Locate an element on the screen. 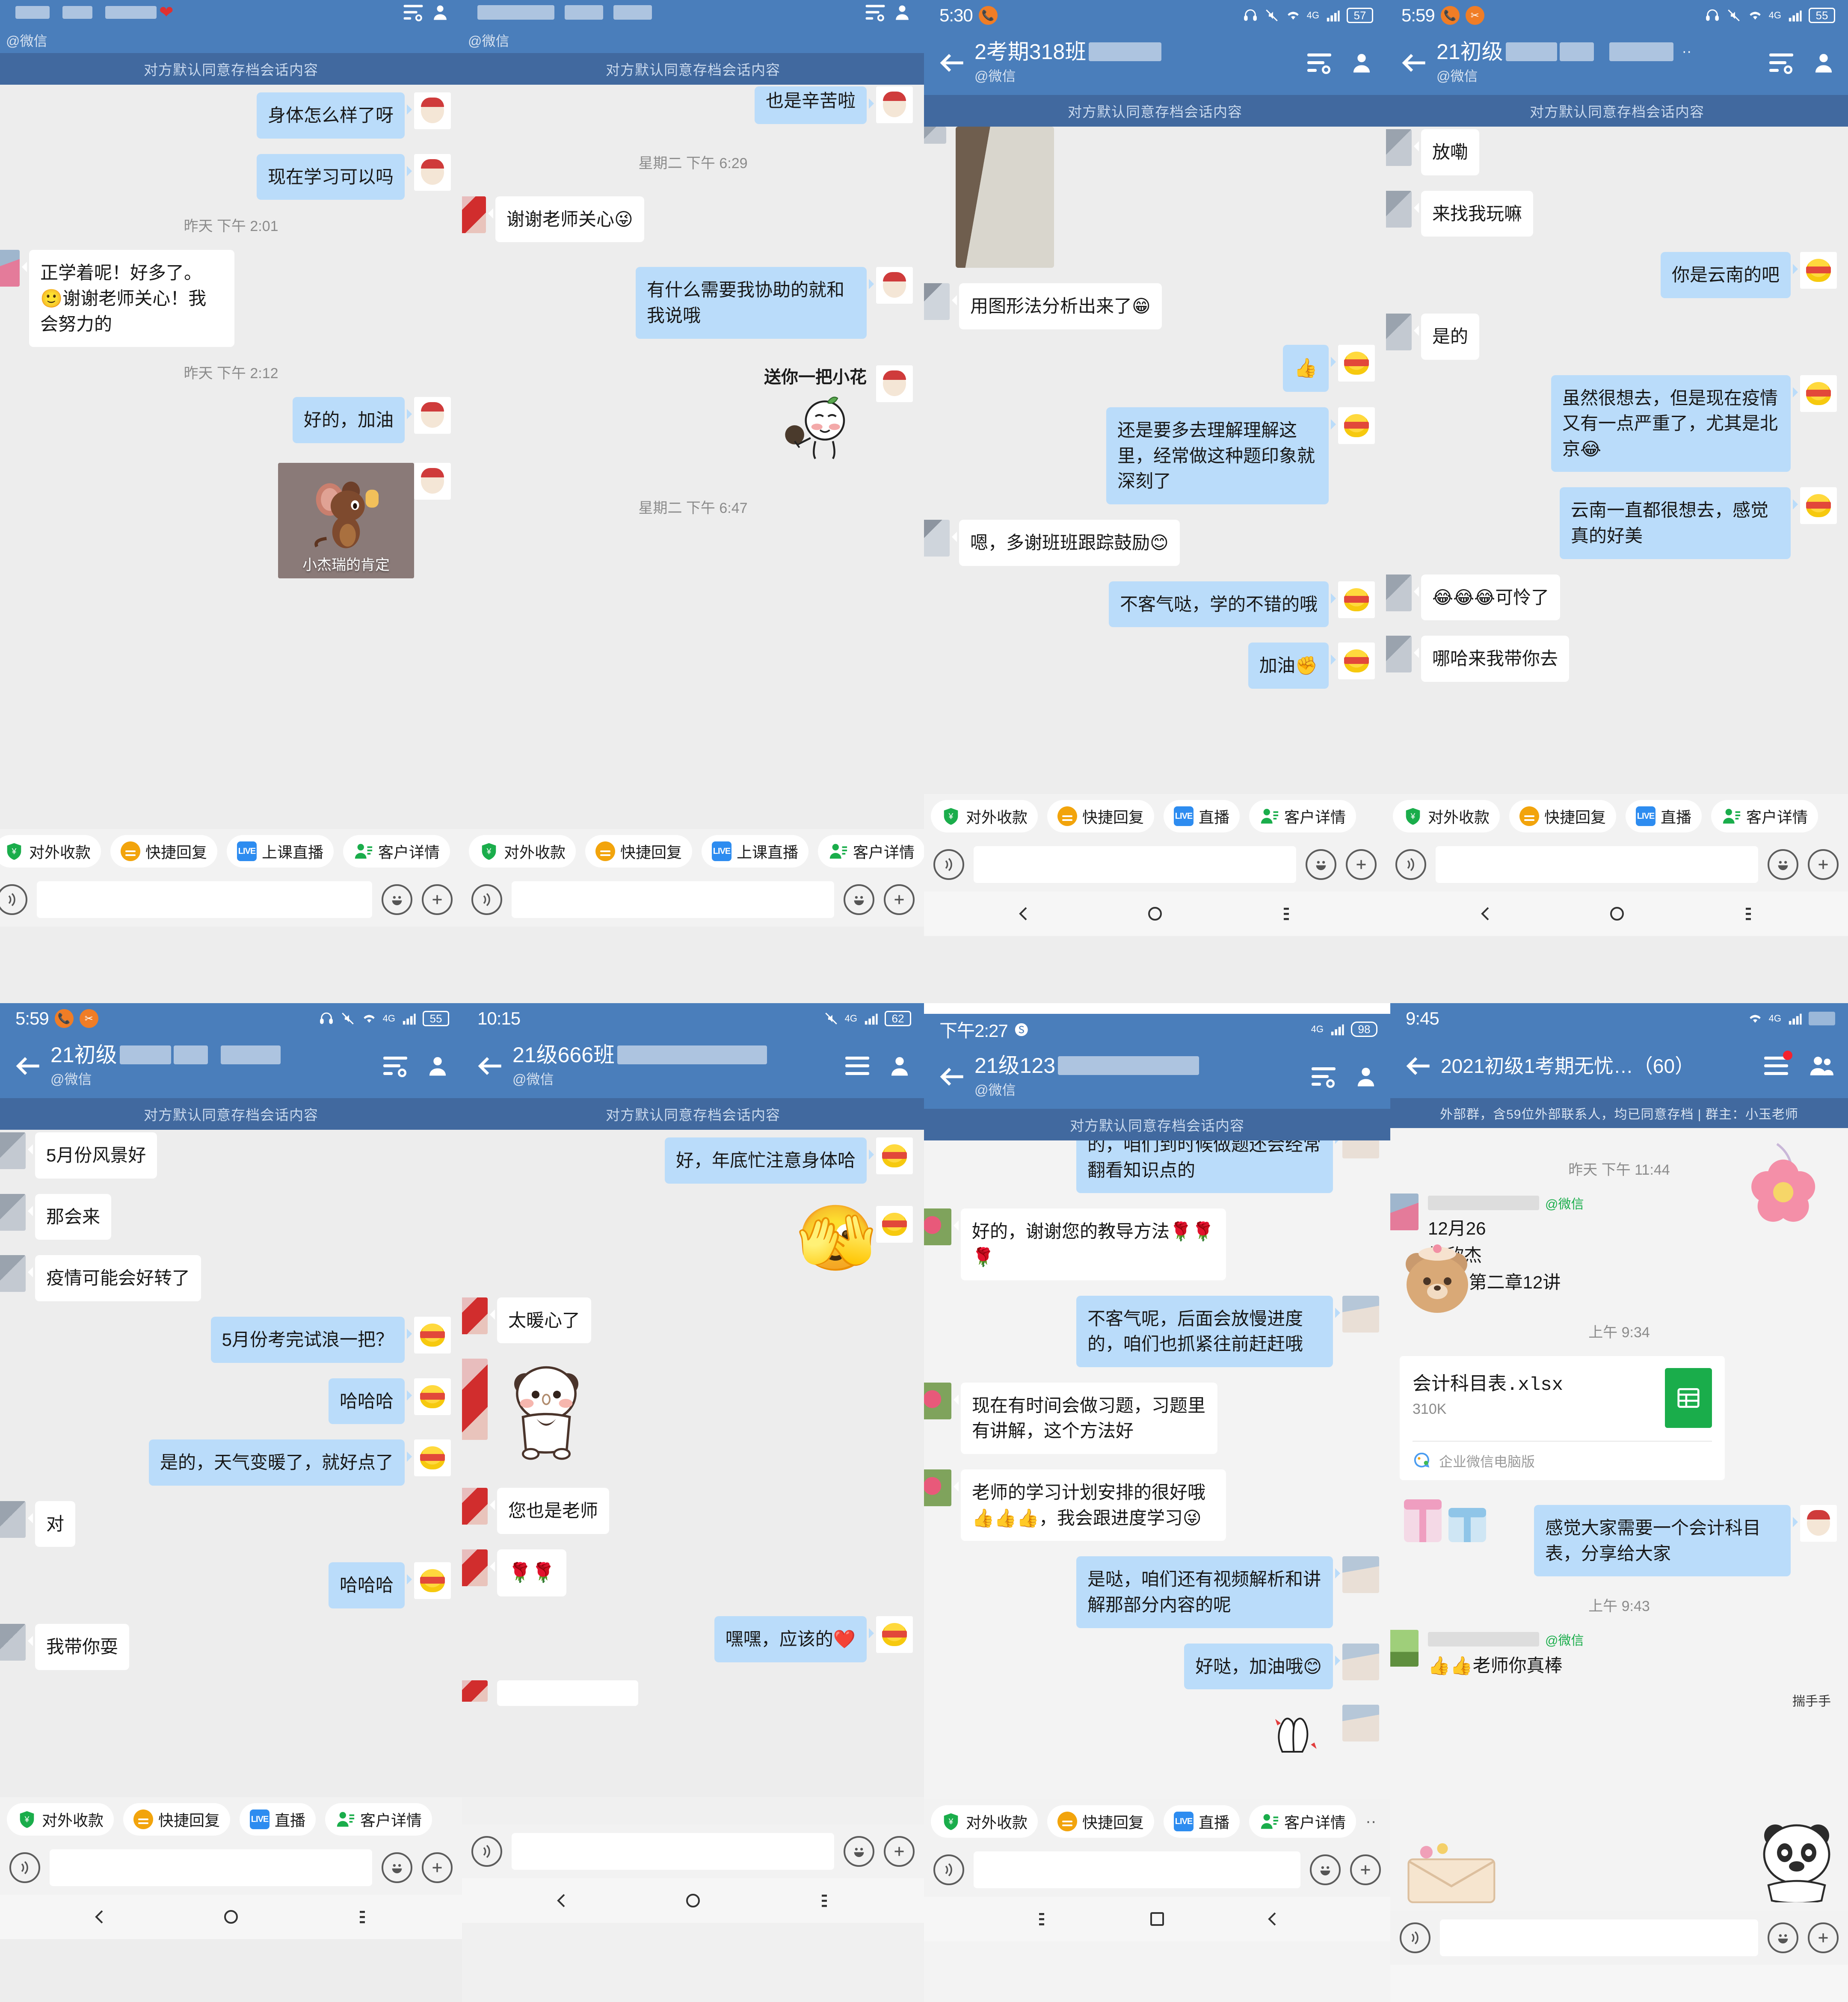  message-bubble: 谢谢老师关心😜 is located at coordinates (566, 219).